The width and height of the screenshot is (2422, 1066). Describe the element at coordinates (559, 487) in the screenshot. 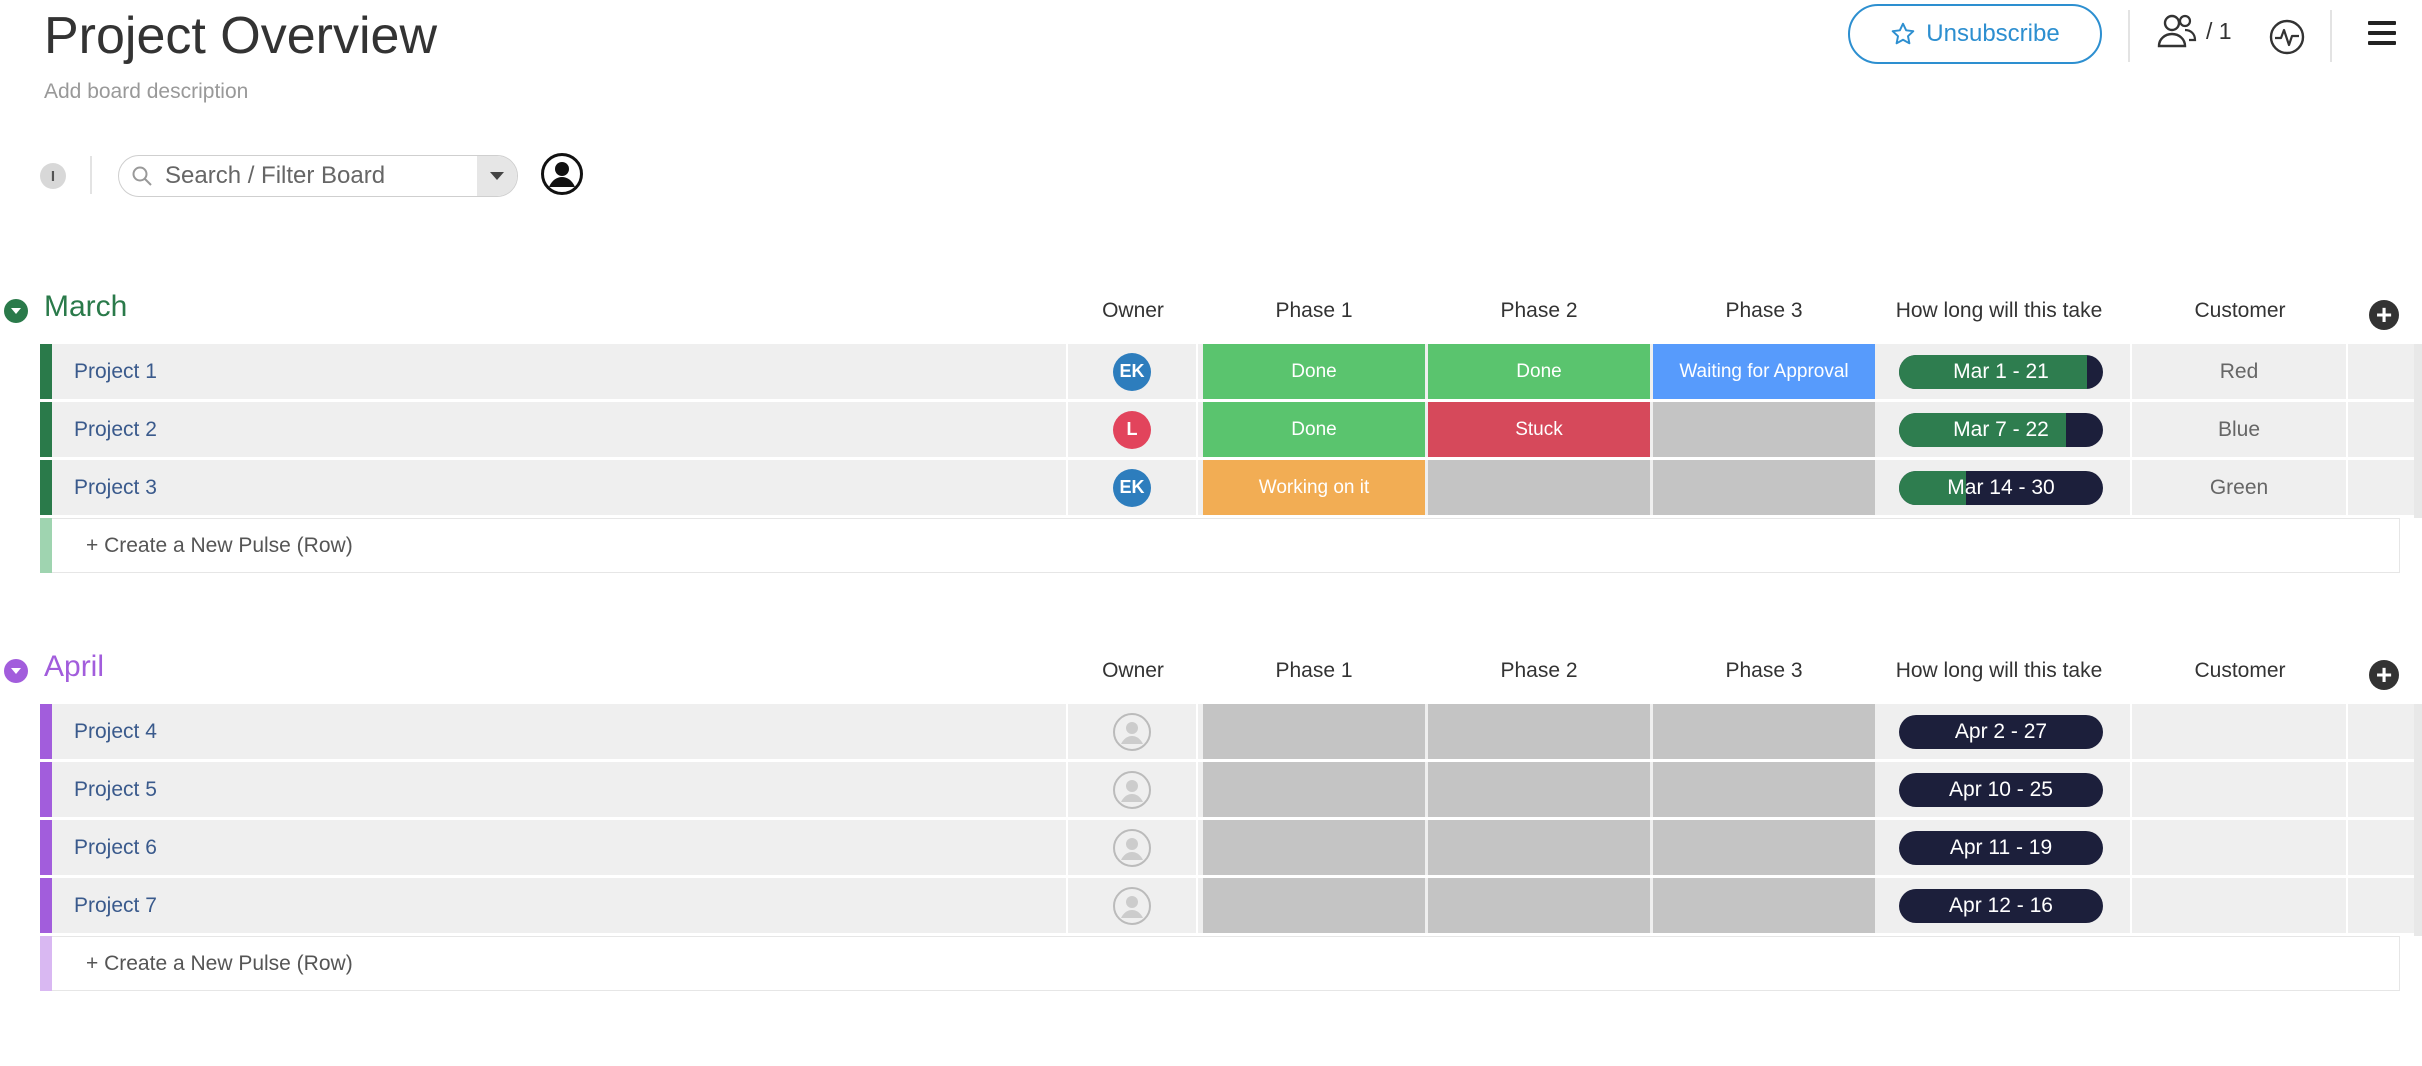

I see `pulse-name: Project 3` at that location.